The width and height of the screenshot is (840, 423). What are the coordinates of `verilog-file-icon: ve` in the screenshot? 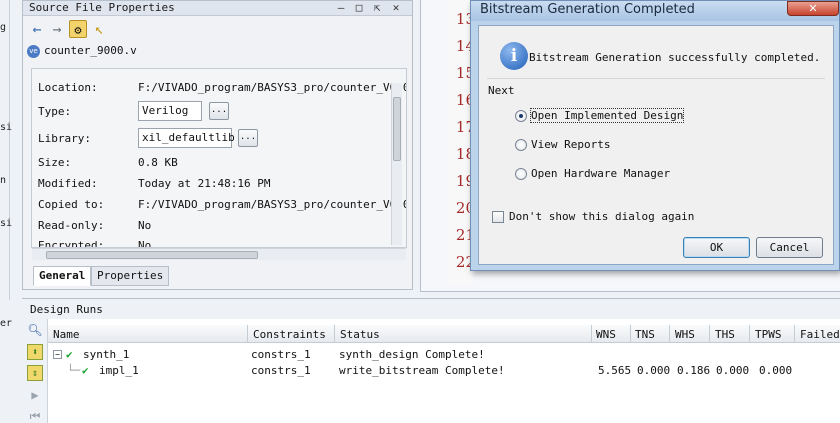 It's located at (33, 51).